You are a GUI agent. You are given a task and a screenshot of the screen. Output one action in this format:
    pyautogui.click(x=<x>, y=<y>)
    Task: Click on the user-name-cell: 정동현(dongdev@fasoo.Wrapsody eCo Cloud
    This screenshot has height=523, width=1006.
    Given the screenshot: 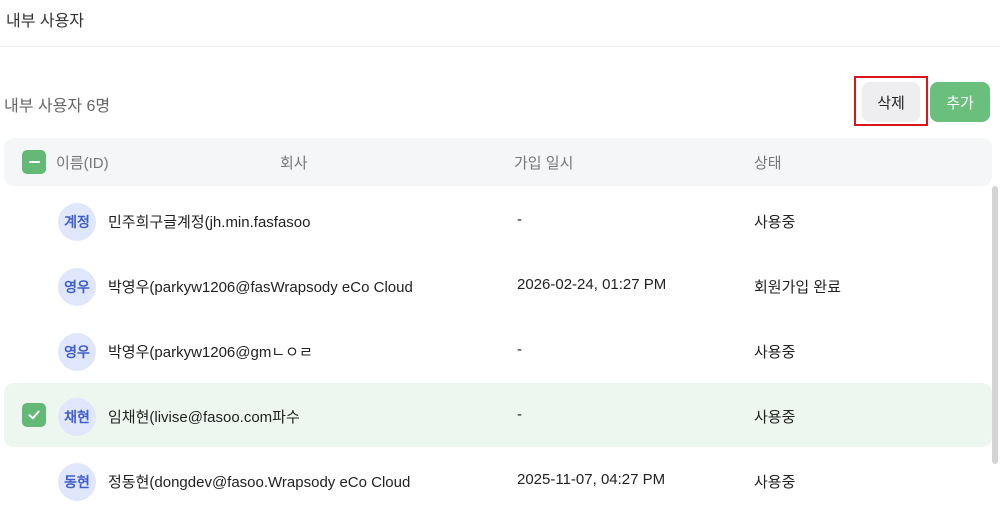 What is the action you would take?
    pyautogui.click(x=259, y=482)
    